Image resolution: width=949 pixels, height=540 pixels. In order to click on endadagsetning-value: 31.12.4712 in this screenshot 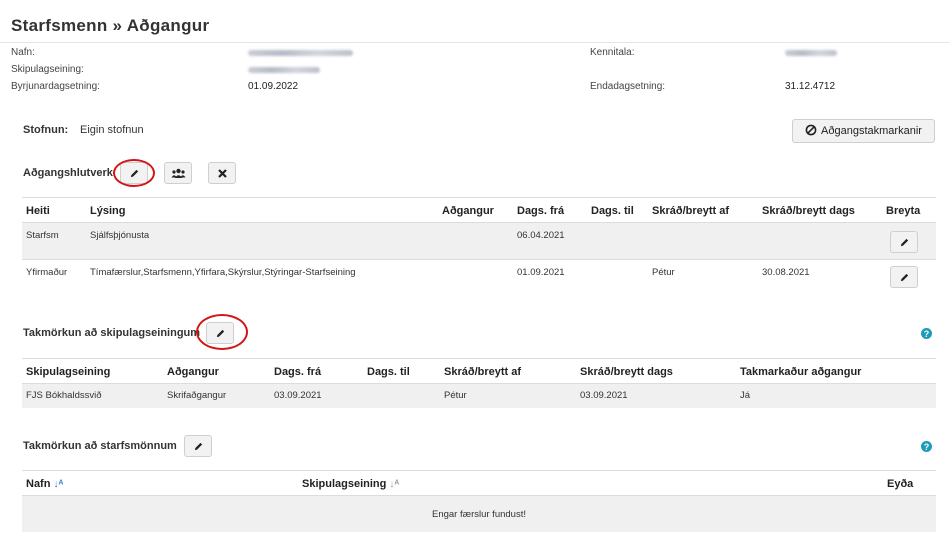, I will do `click(810, 86)`.